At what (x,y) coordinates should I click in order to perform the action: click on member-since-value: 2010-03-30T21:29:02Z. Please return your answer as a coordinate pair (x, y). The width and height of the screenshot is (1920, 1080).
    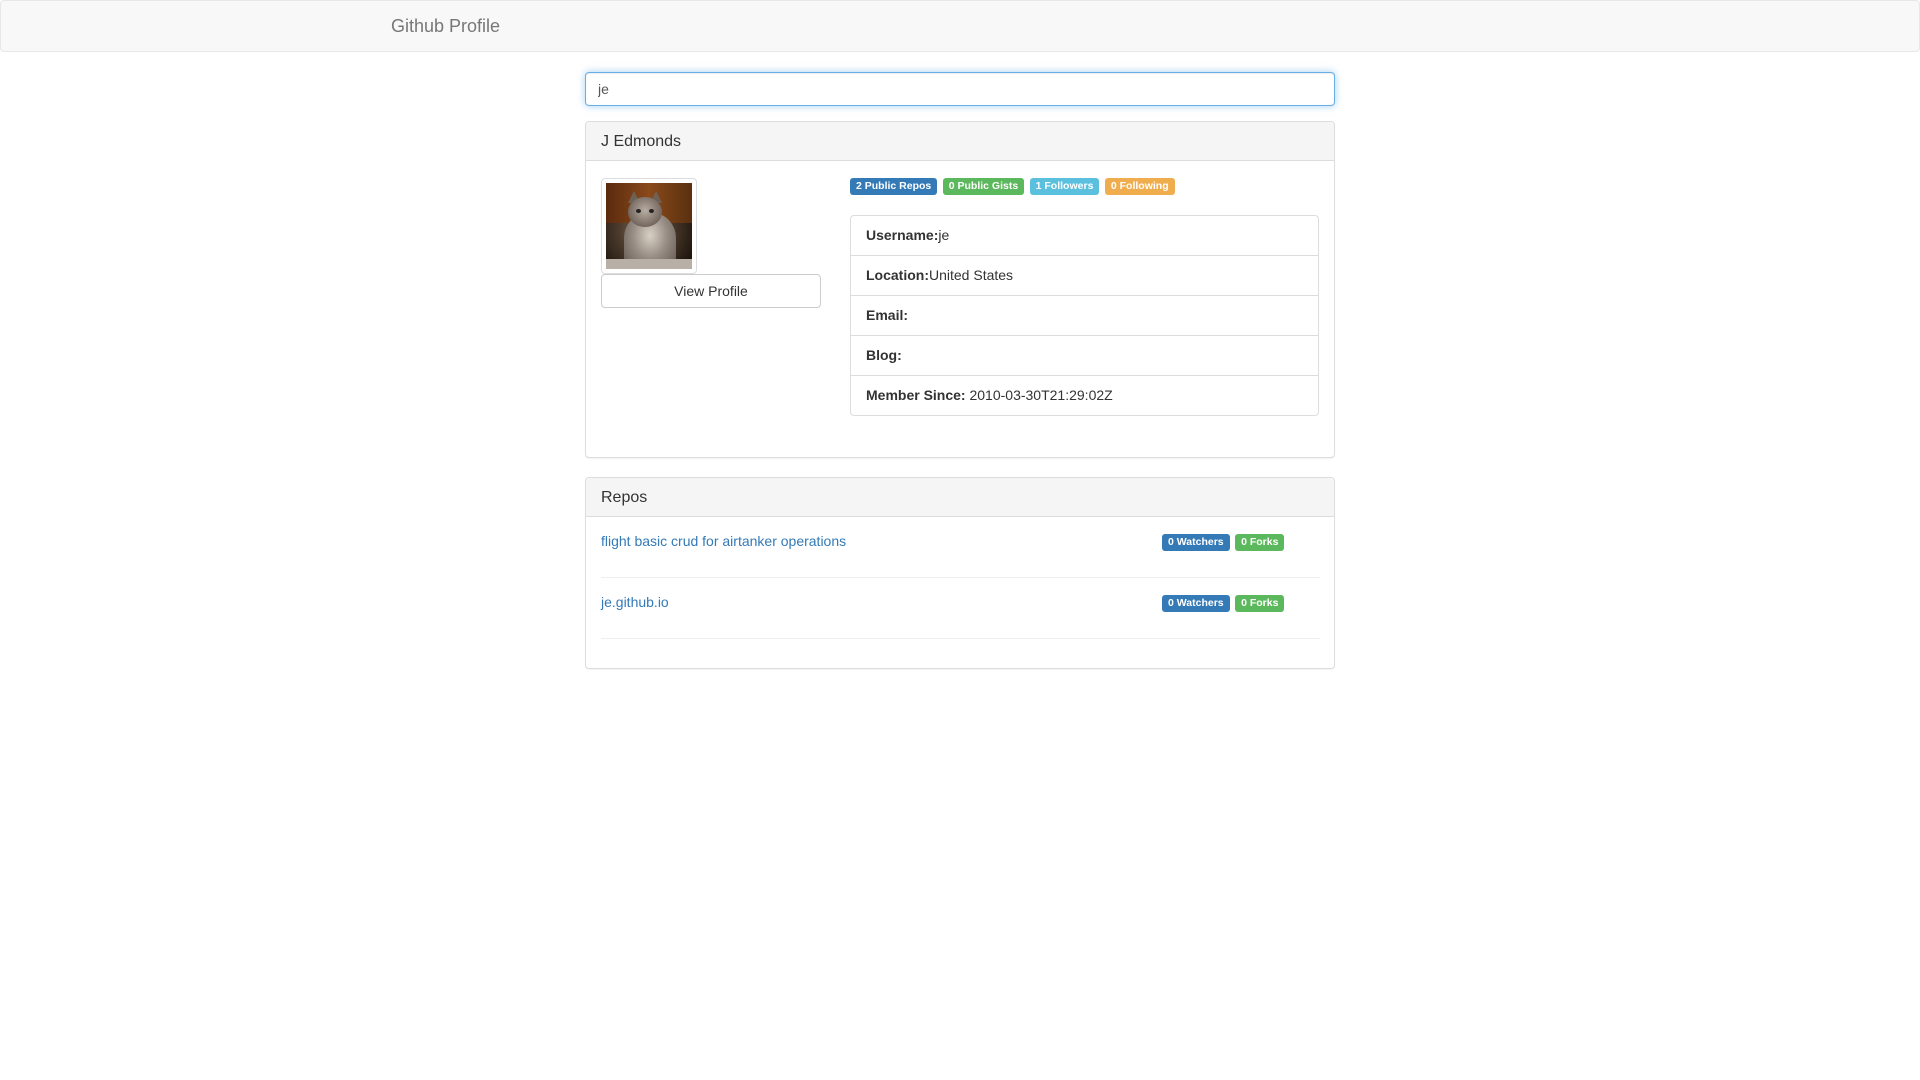
    Looking at the image, I should click on (1039, 395).